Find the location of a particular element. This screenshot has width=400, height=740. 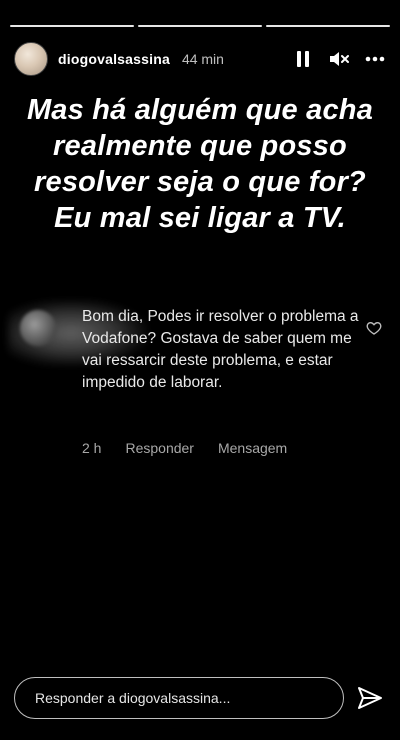

username: diogovalsassina is located at coordinates (114, 59).